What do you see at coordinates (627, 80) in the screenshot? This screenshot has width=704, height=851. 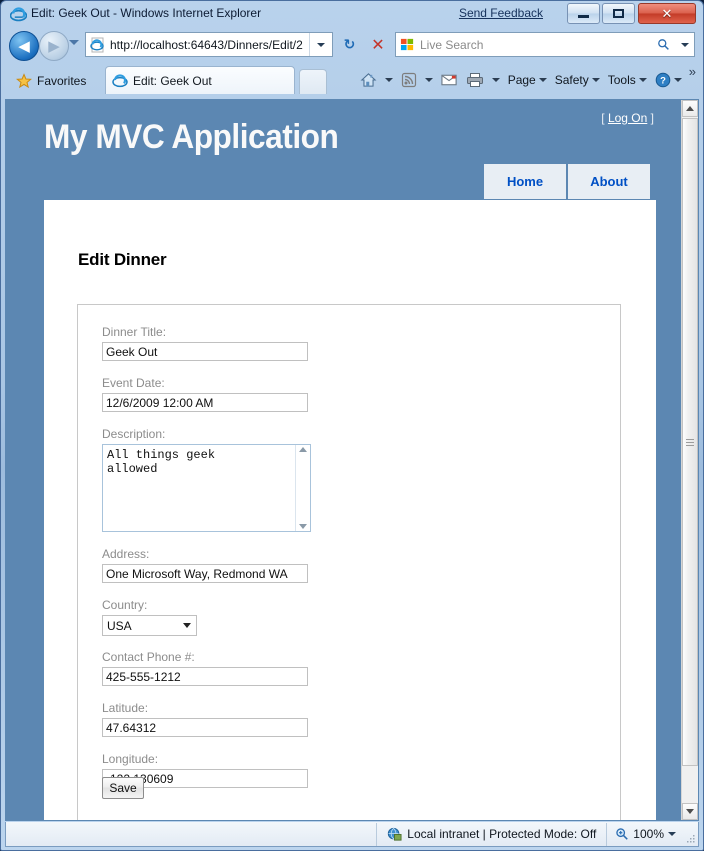 I see `tools-menu: Tools` at bounding box center [627, 80].